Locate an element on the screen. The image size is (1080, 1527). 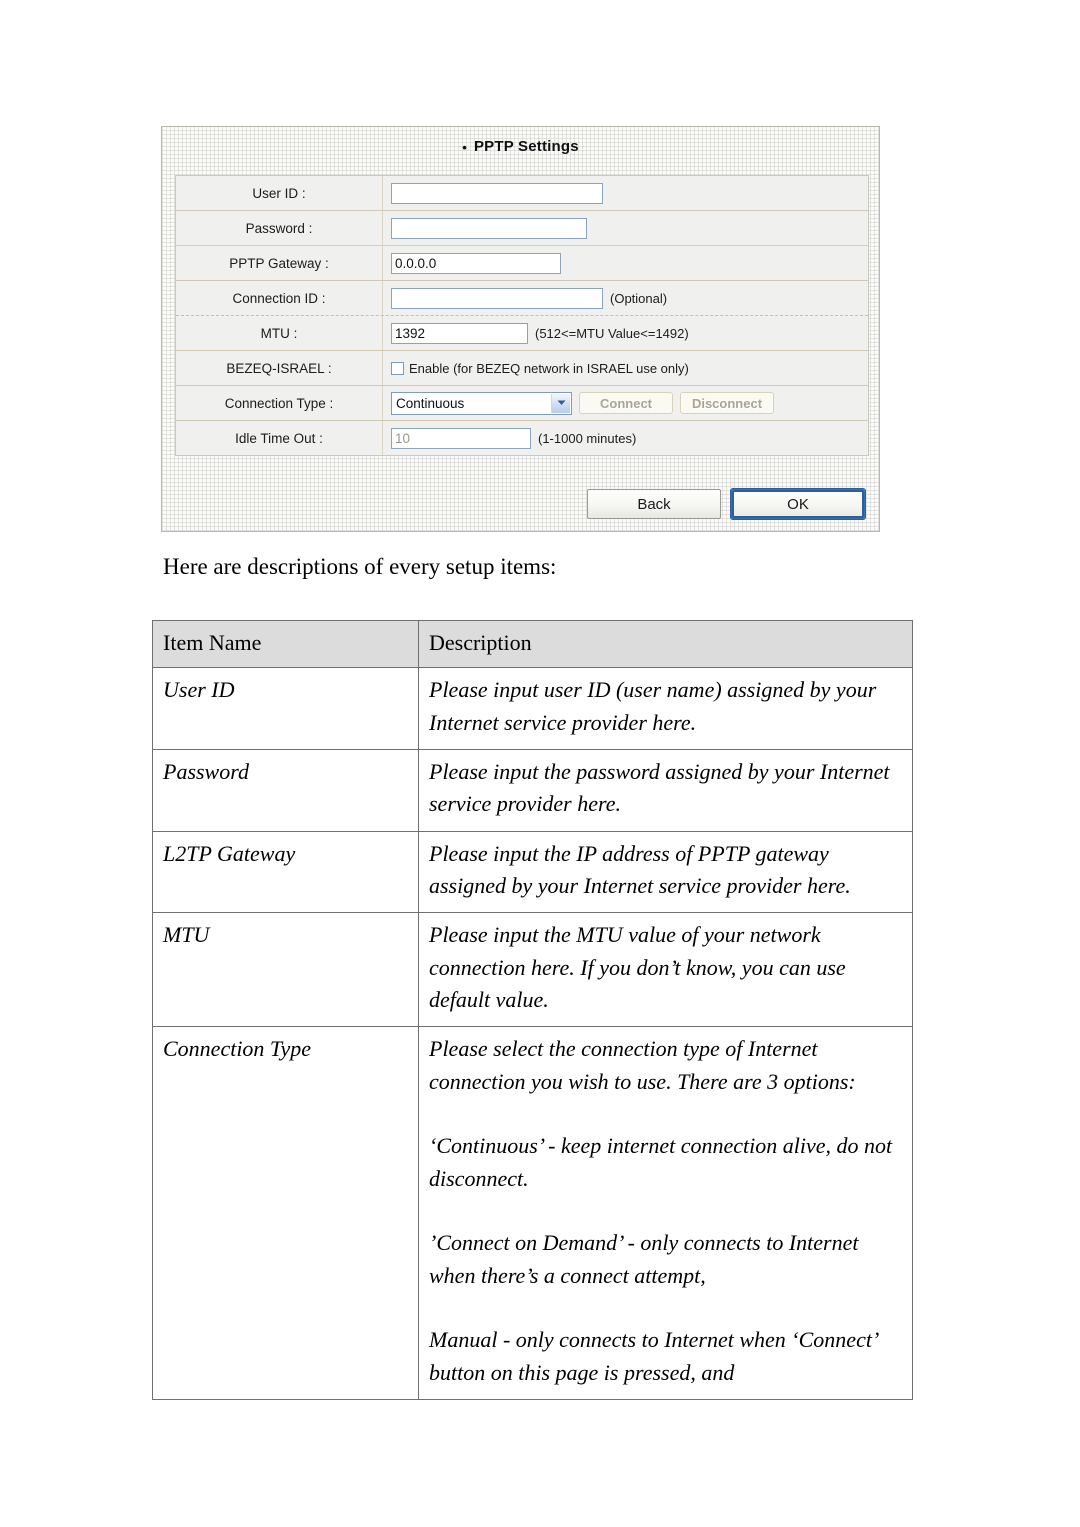
form-row-idle-time-out: Idle Time Out : (1-1000 minutes) is located at coordinates (522, 438).